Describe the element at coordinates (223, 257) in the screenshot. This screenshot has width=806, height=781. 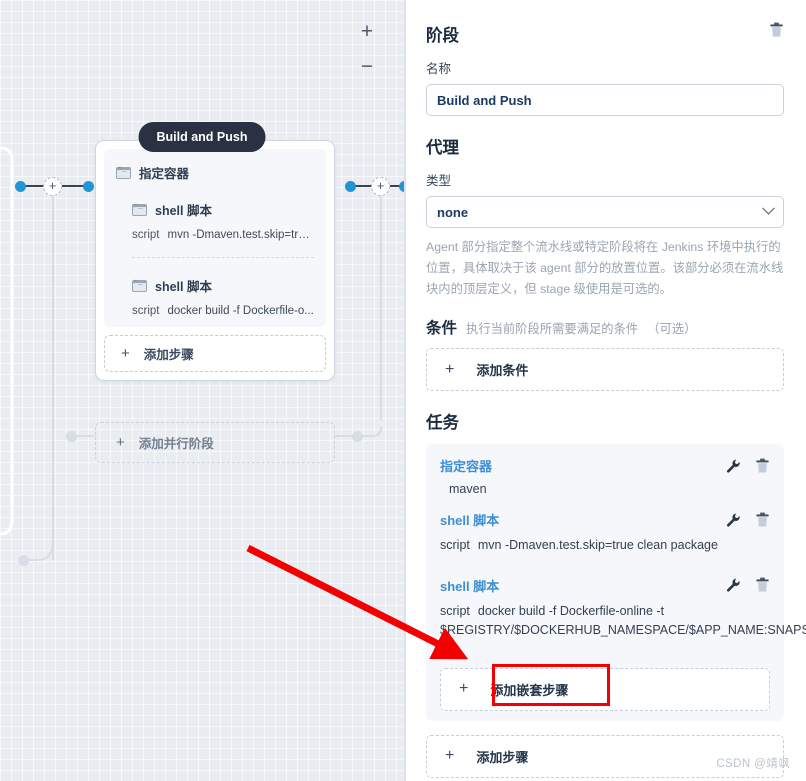
I see `step-divider` at that location.